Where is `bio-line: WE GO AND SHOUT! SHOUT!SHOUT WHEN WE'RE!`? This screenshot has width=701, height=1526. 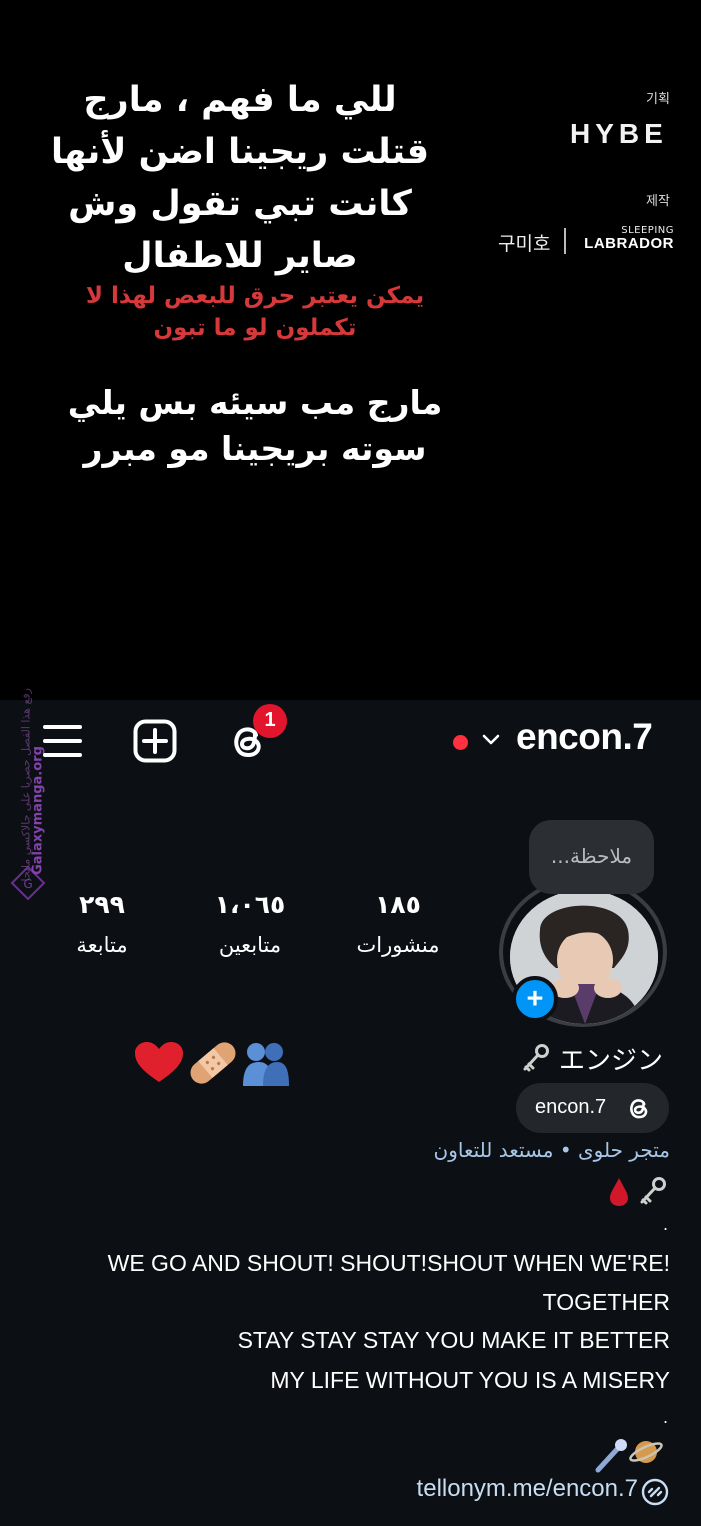
bio-line: WE GO AND SHOUT! SHOUT!SHOUT WHEN WE'RE! is located at coordinates (388, 1263).